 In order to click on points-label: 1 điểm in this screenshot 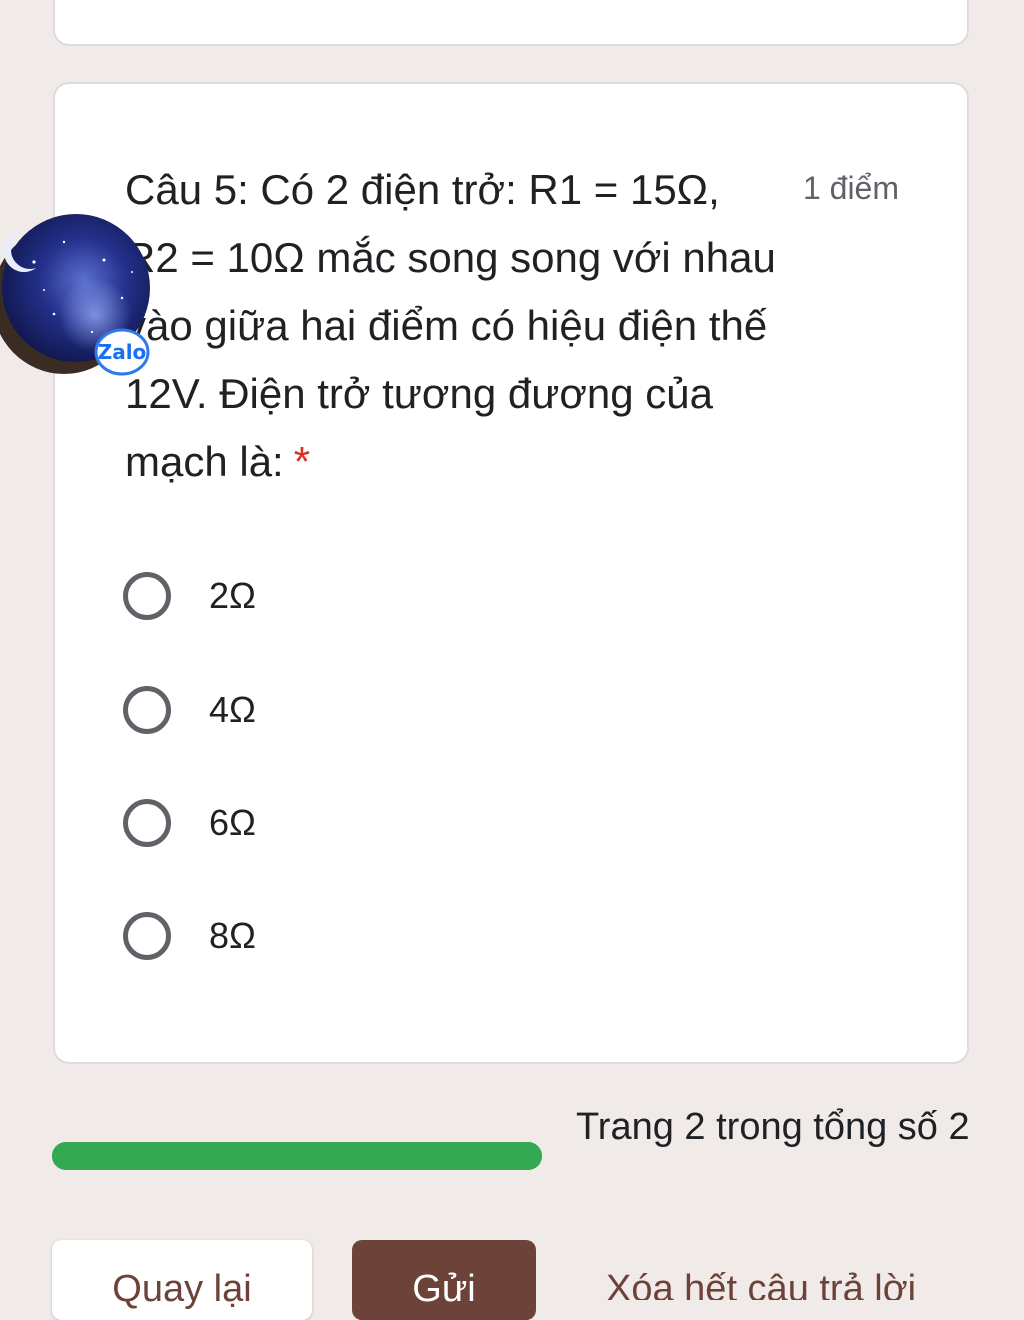, I will do `click(850, 188)`.